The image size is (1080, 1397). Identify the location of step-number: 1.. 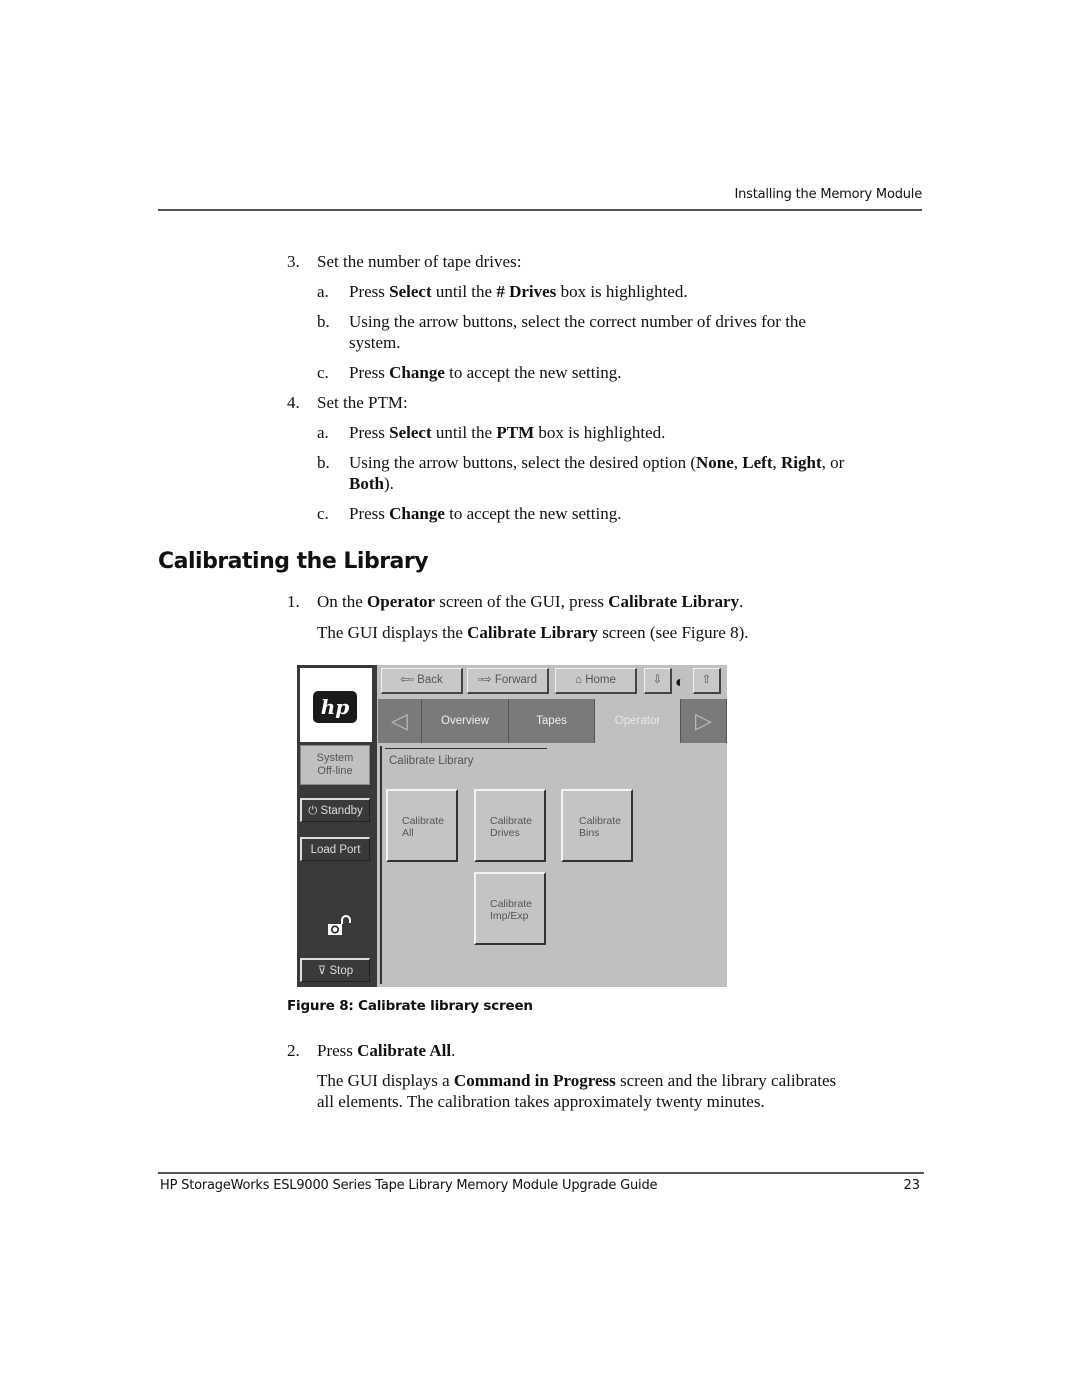
(293, 601).